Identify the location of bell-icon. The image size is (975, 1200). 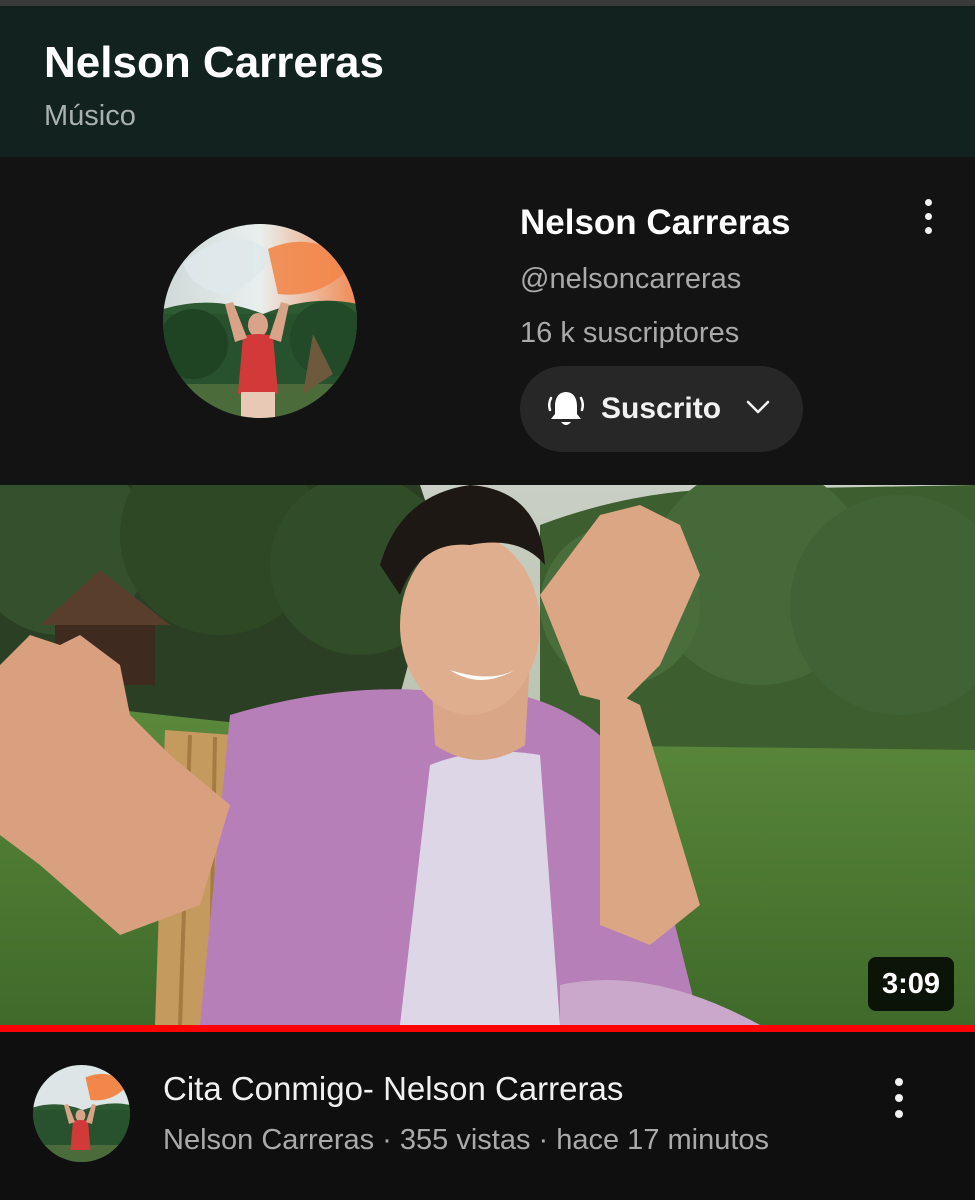
(566, 408).